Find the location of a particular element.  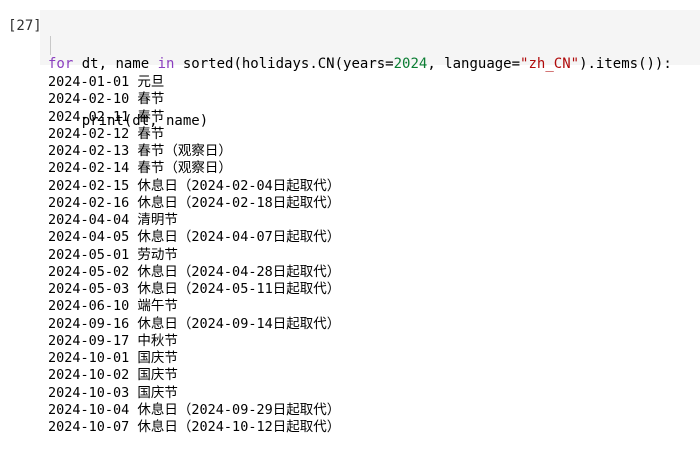

output-line: 2024-02-11 春节 is located at coordinates (194, 117).